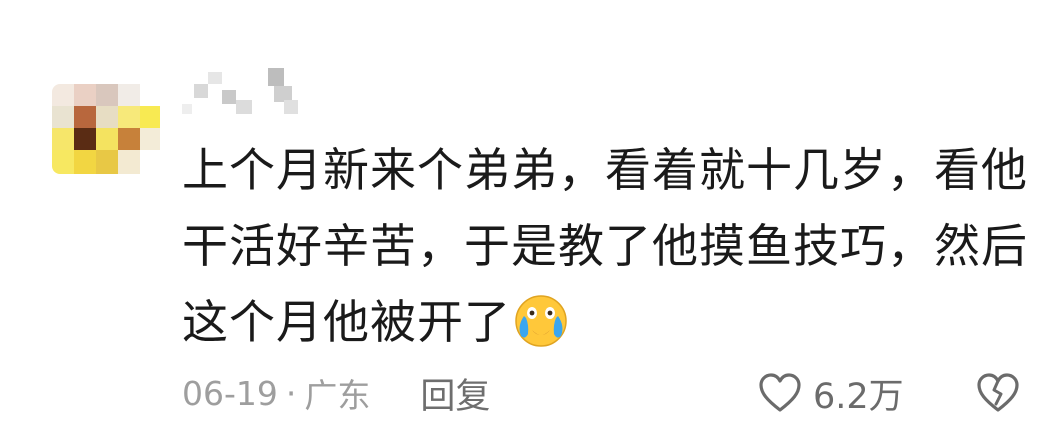 The height and width of the screenshot is (431, 1059). What do you see at coordinates (602, 322) in the screenshot?
I see `comment-line: 这个月他被开了` at bounding box center [602, 322].